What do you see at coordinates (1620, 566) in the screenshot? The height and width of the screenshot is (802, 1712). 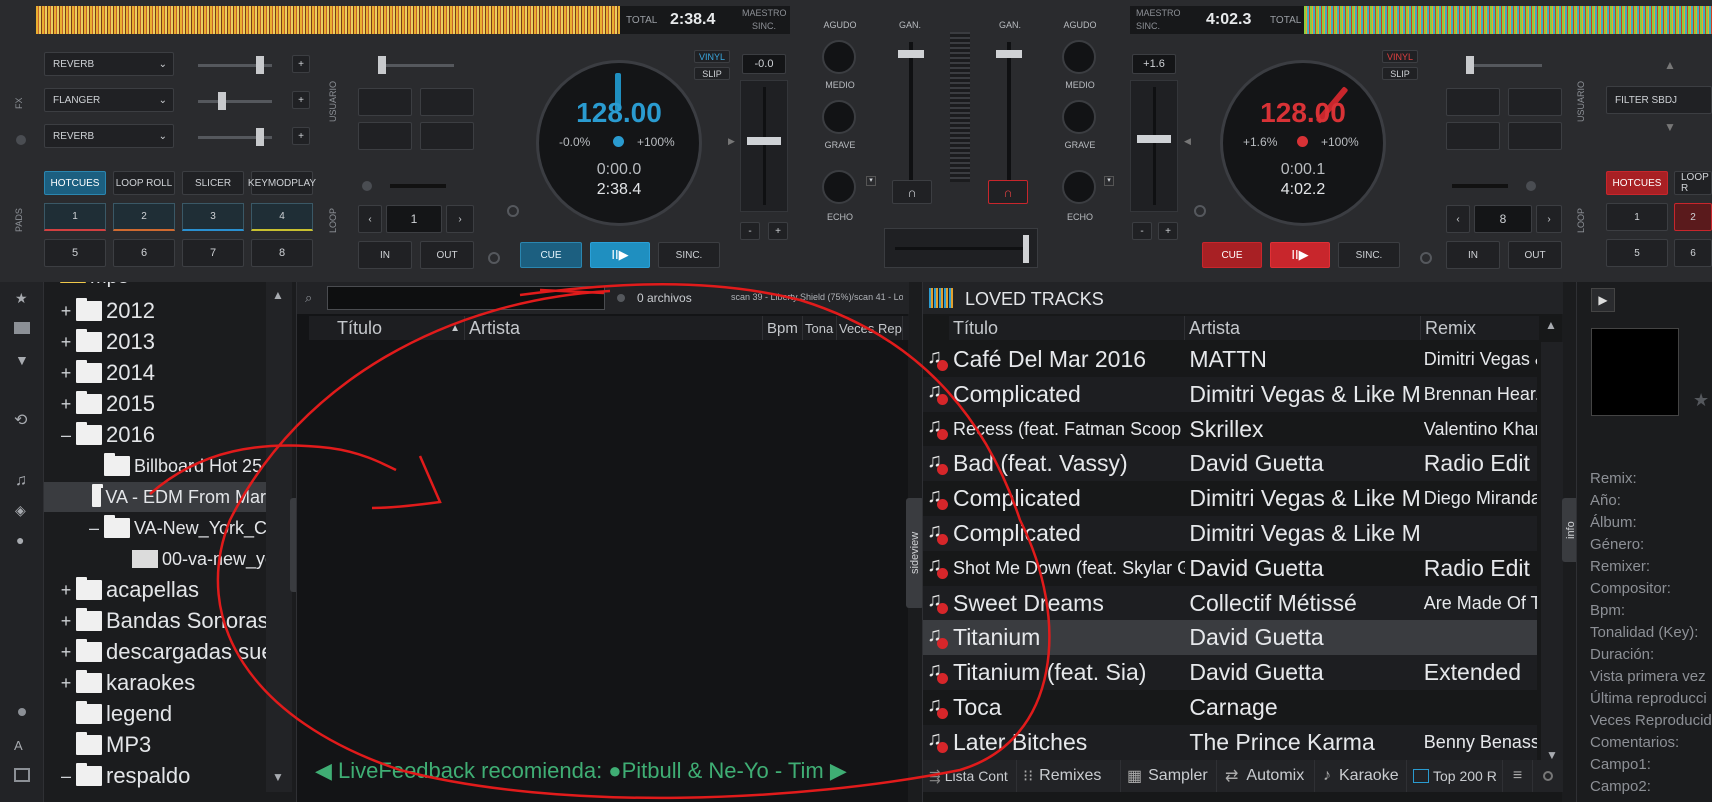 I see `info-field-label: Remixer:` at bounding box center [1620, 566].